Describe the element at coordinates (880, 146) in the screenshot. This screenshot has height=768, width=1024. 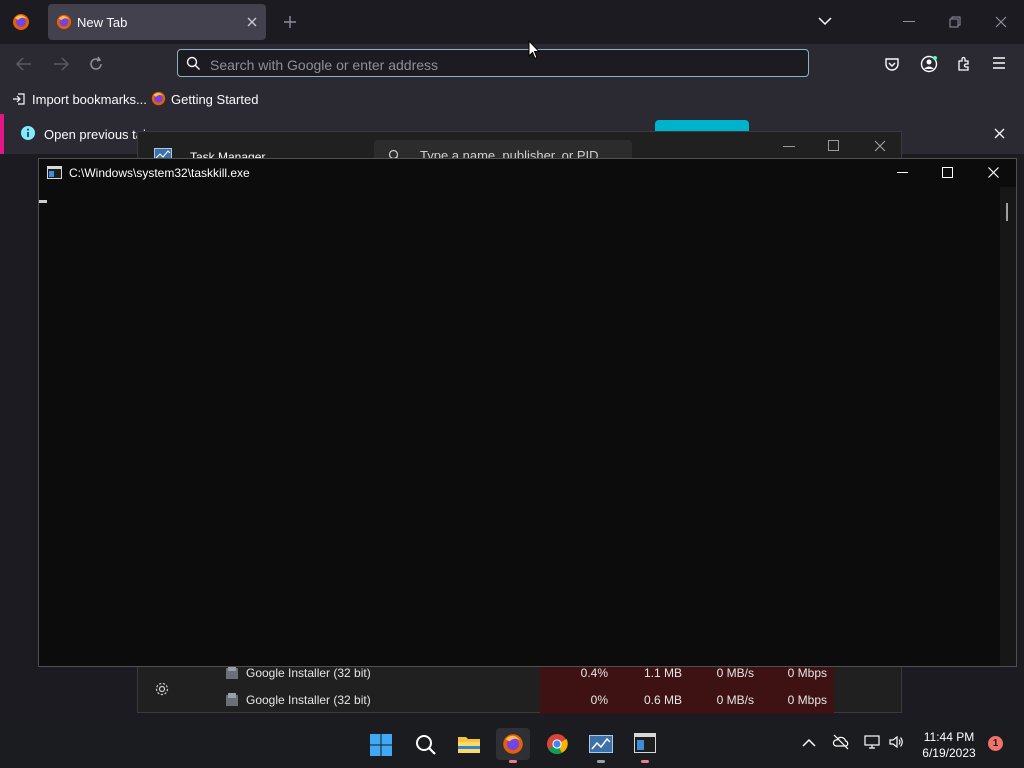
I see `tm-close-icon` at that location.